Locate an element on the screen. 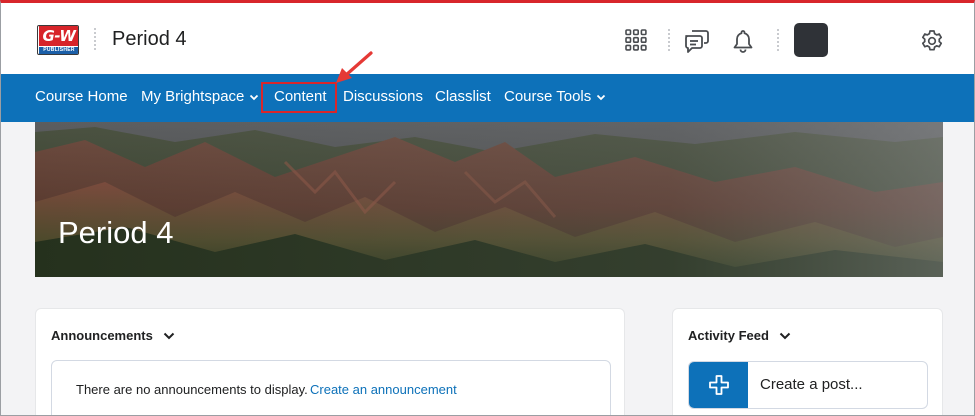 Image resolution: width=975 pixels, height=416 pixels. nav-label: Course Home is located at coordinates (81, 96).